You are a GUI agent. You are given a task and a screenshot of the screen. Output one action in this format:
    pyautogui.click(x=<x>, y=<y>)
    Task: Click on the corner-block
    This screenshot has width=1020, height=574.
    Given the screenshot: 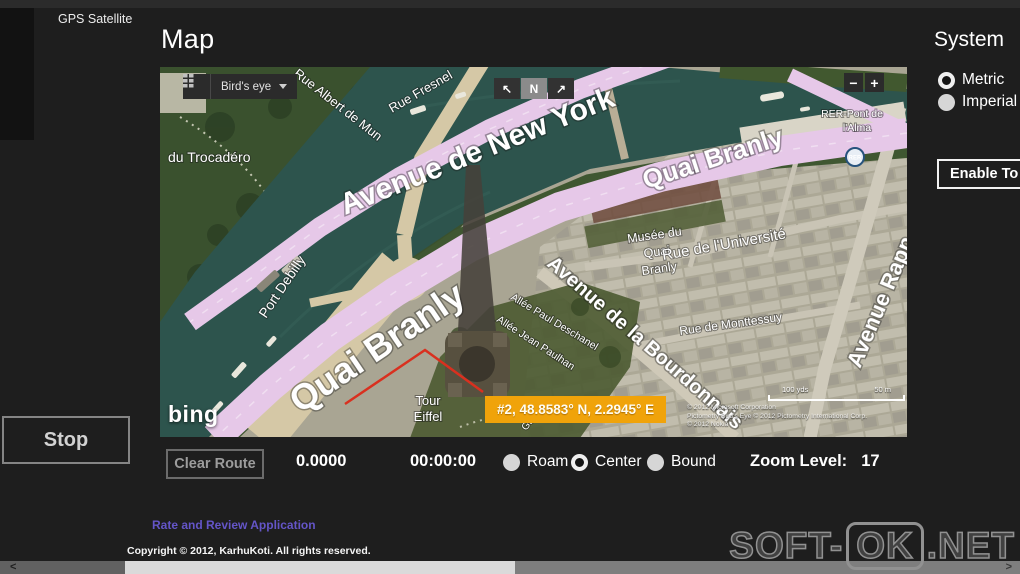 What is the action you would take?
    pyautogui.click(x=17, y=74)
    